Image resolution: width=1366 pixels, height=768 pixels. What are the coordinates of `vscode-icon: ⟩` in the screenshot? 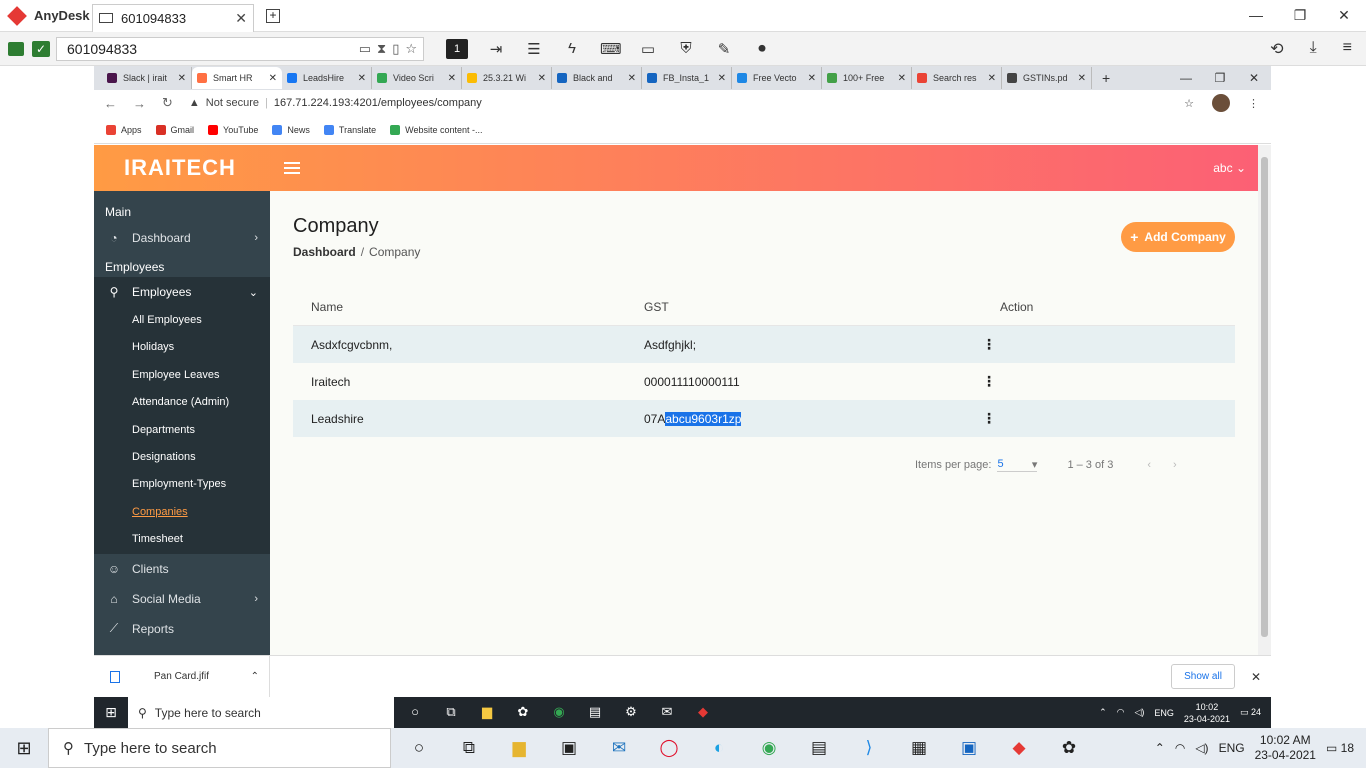 It's located at (869, 748).